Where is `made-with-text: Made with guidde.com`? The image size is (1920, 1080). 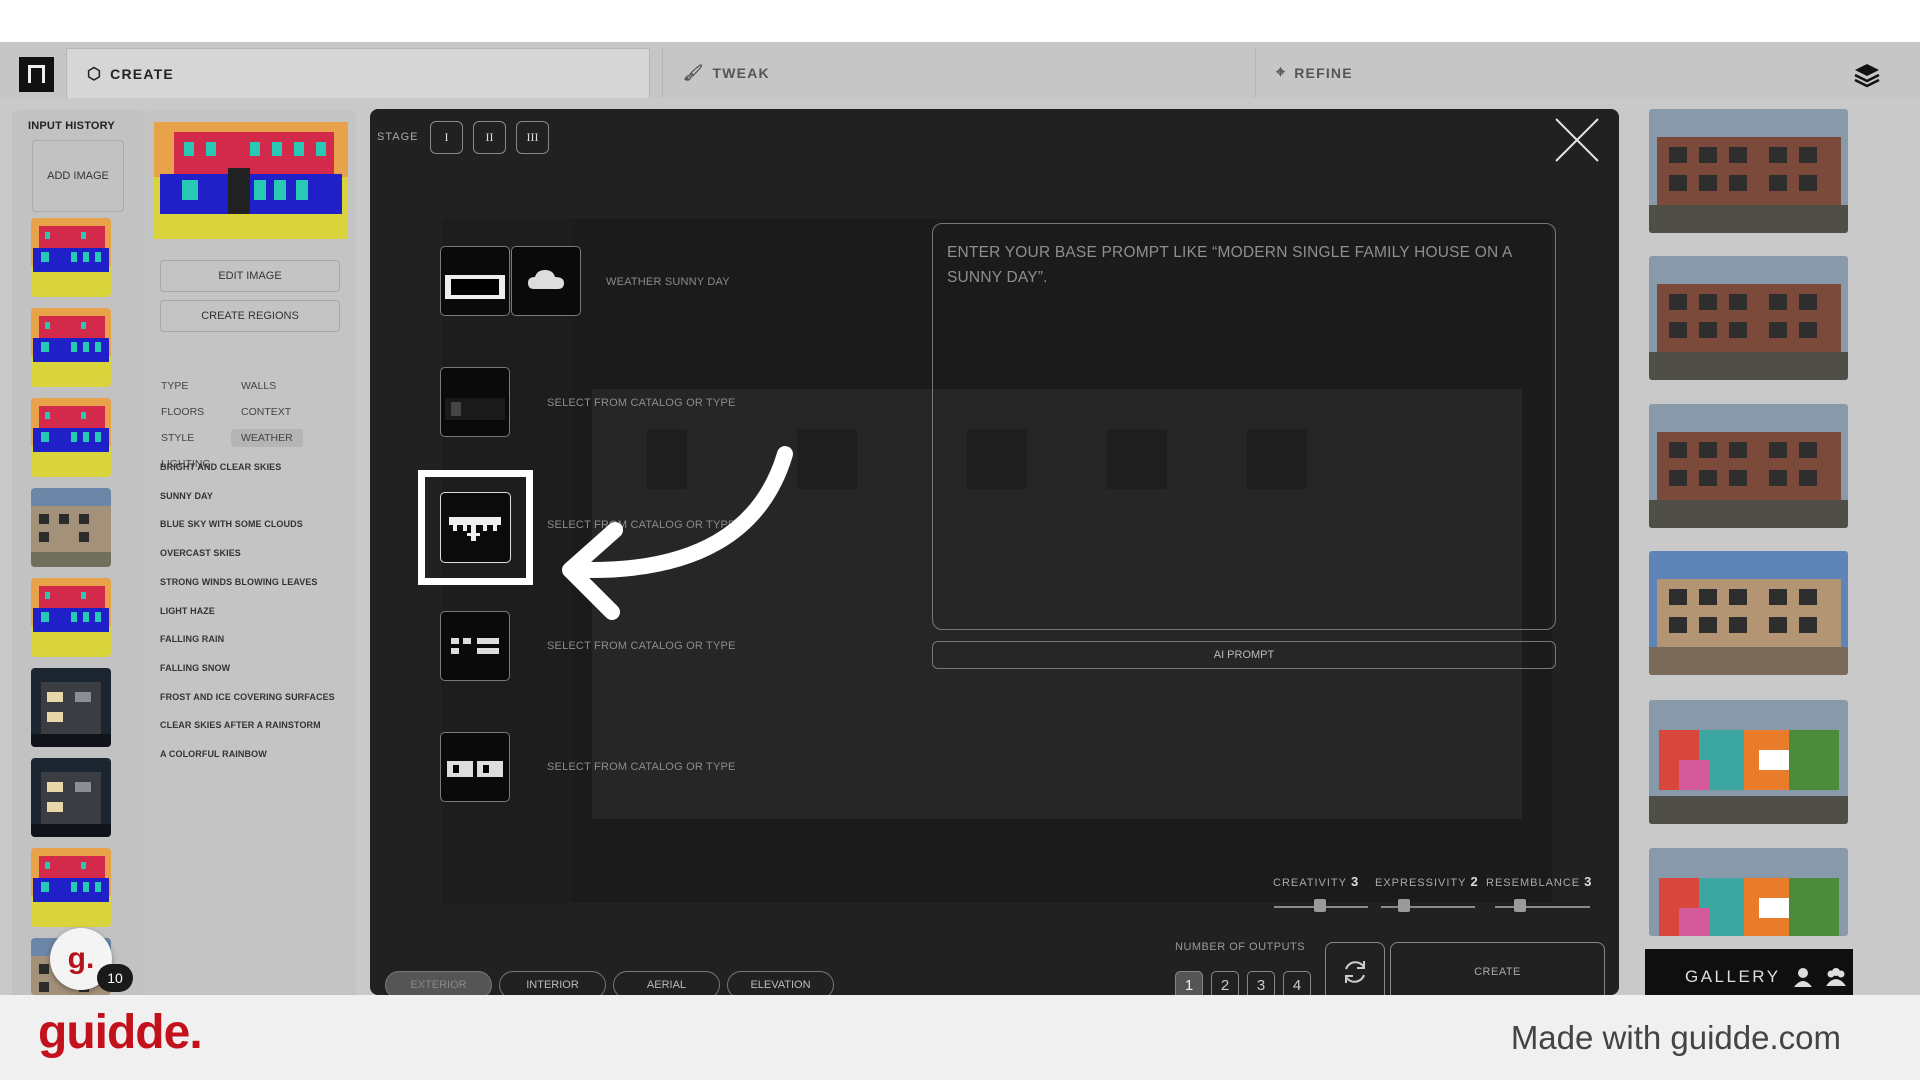
made-with-text: Made with guidde.com is located at coordinates (1675, 1037).